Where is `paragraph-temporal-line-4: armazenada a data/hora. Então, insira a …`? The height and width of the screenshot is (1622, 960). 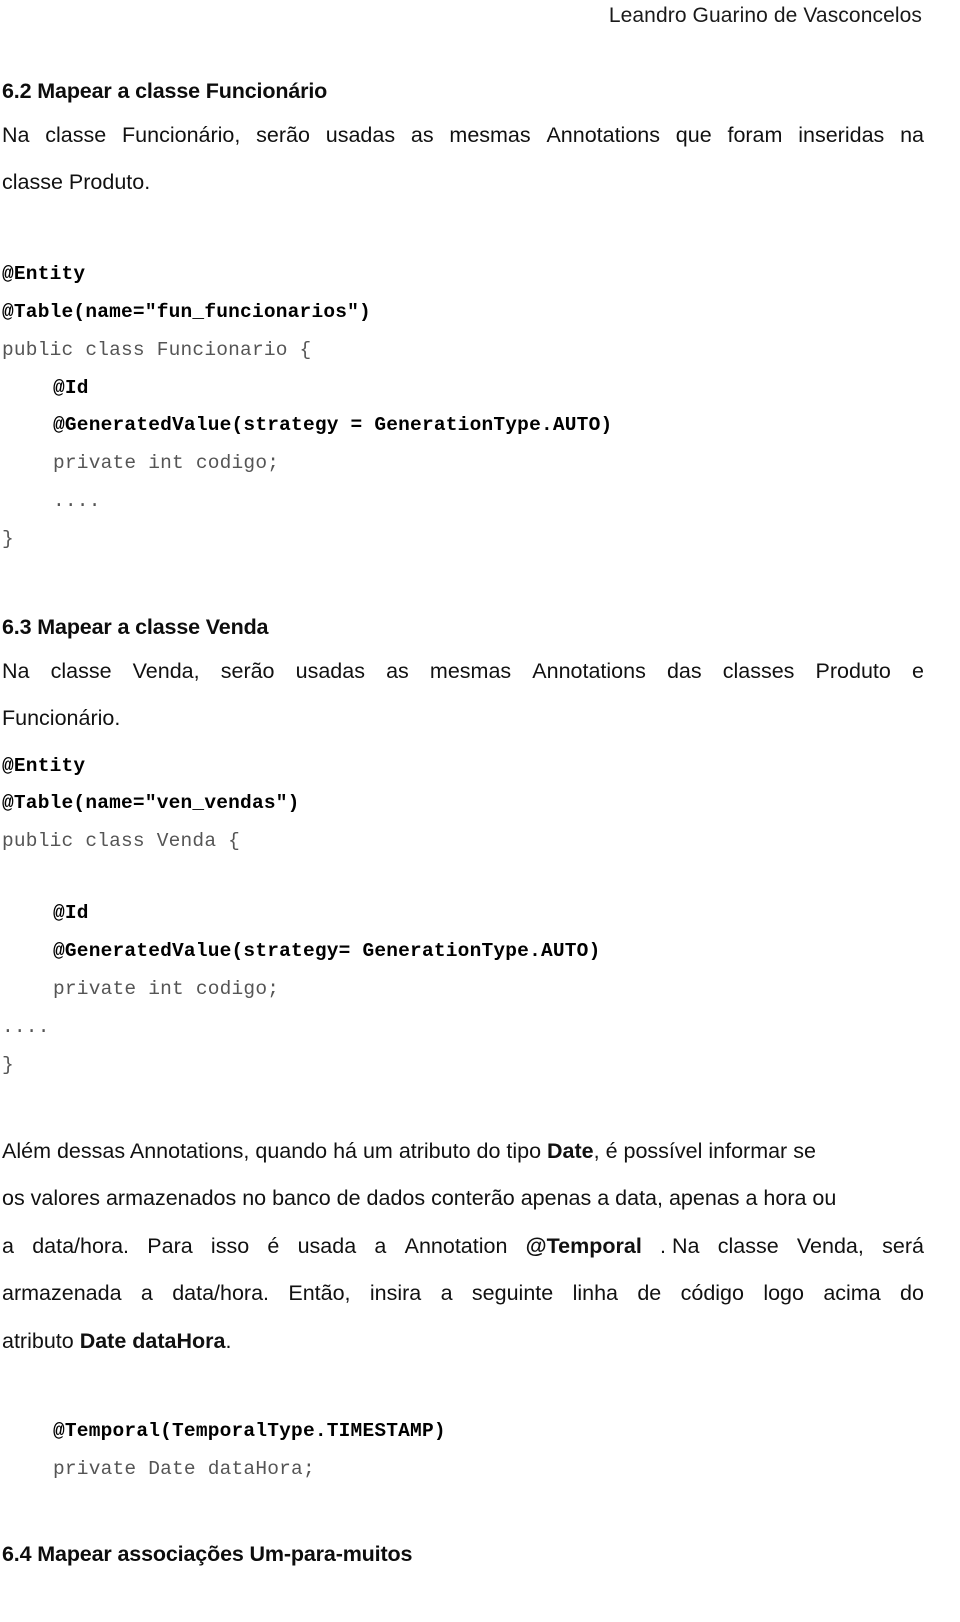 paragraph-temporal-line-4: armazenada a data/hora. Então, insira a … is located at coordinates (463, 1293).